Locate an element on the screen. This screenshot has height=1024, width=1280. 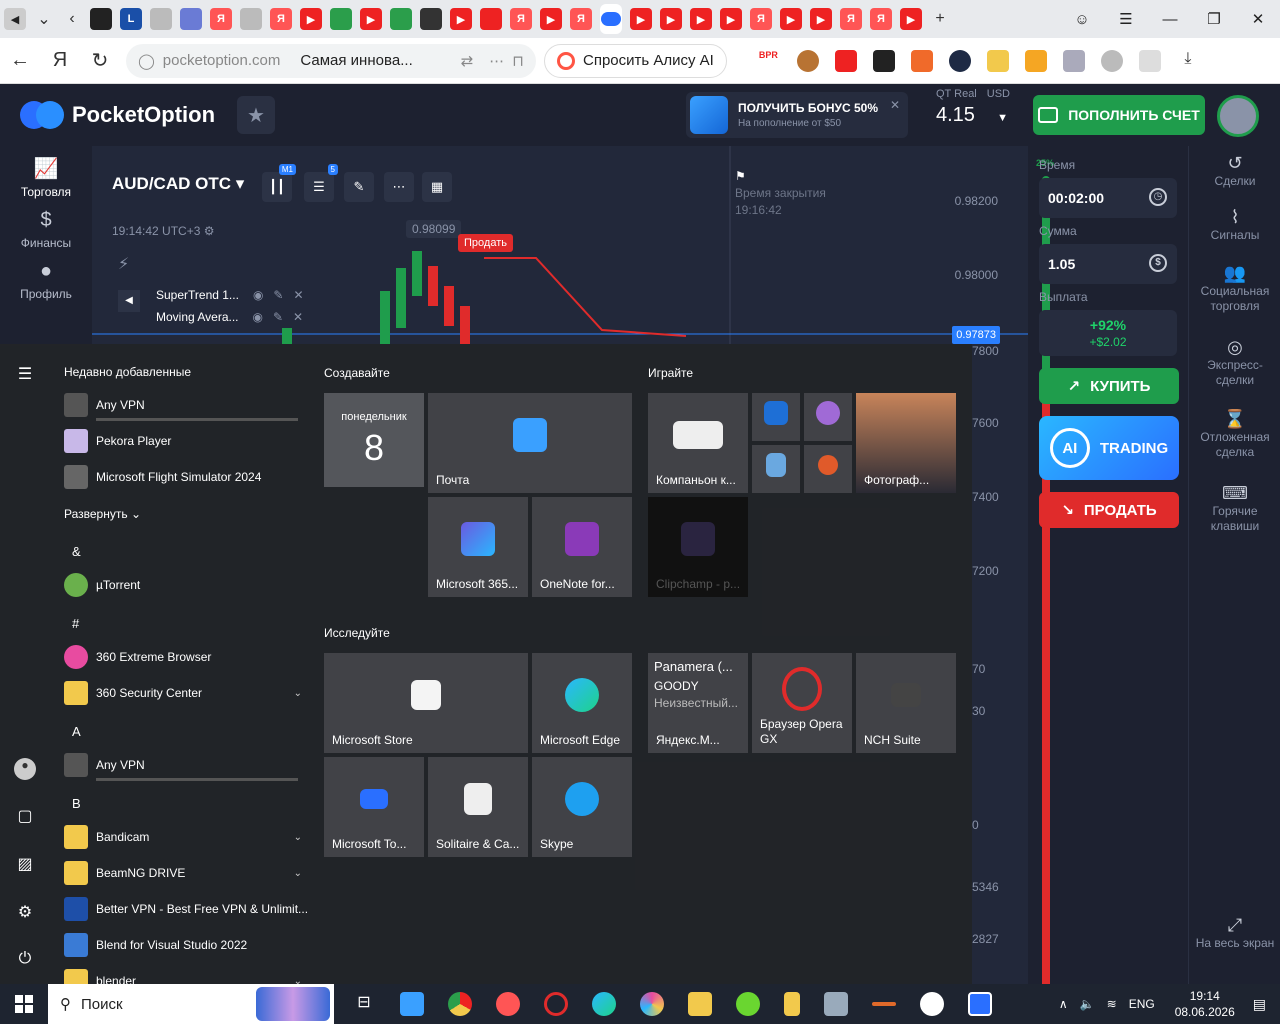
buy-button: ↗ КУПИТЬ is located at coordinates (1109, 386).